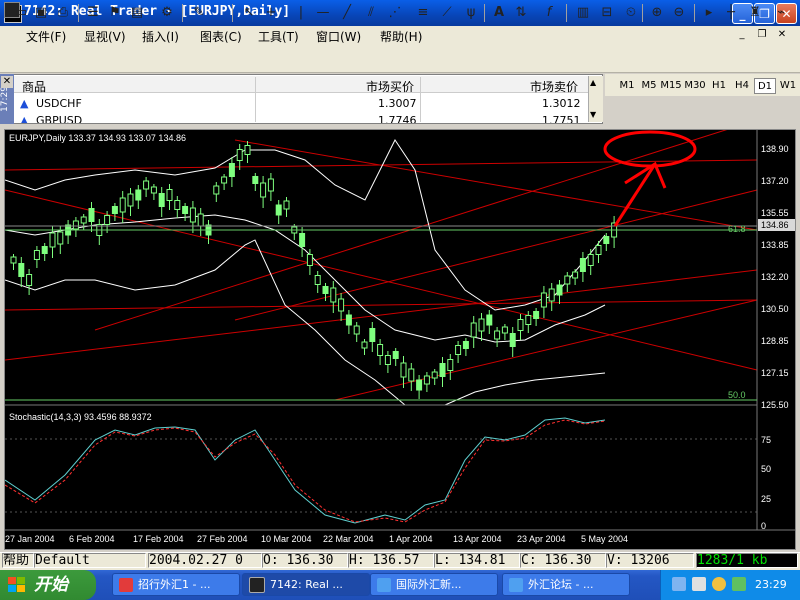 The image size is (800, 600). Describe the element at coordinates (607, 13) in the screenshot. I see `template-icon: ⊟` at that location.